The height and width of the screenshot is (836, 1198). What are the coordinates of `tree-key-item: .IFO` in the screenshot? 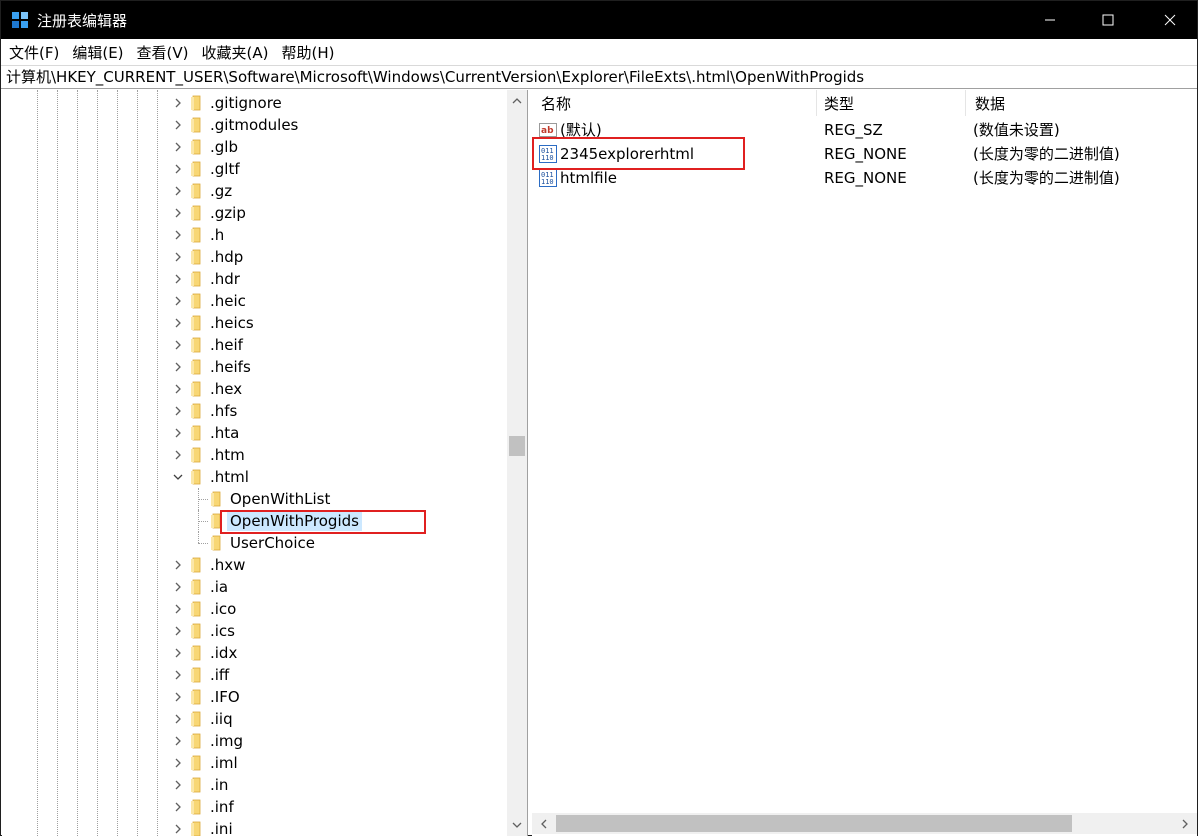 It's located at (252, 697).